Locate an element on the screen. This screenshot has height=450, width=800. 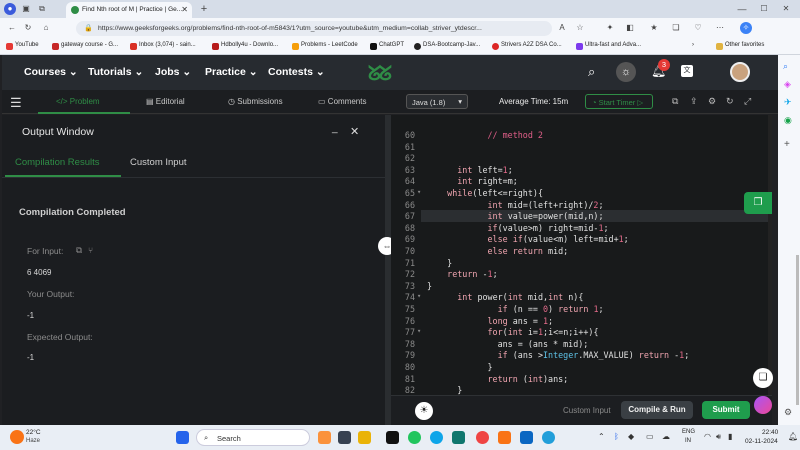
code-line: else return mid; is located at coordinates (498, 251).